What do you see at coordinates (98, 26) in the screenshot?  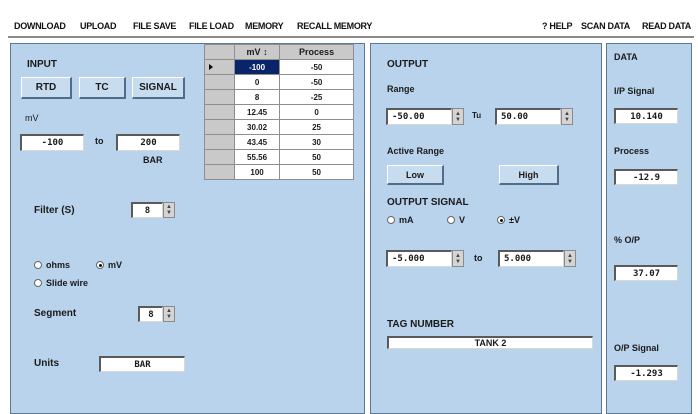 I see `menu-upload: UPLOAD` at bounding box center [98, 26].